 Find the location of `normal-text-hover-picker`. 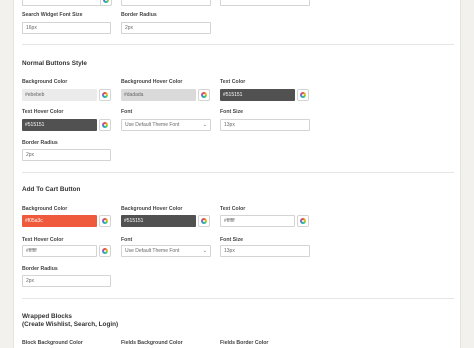

normal-text-hover-picker is located at coordinates (105, 125).